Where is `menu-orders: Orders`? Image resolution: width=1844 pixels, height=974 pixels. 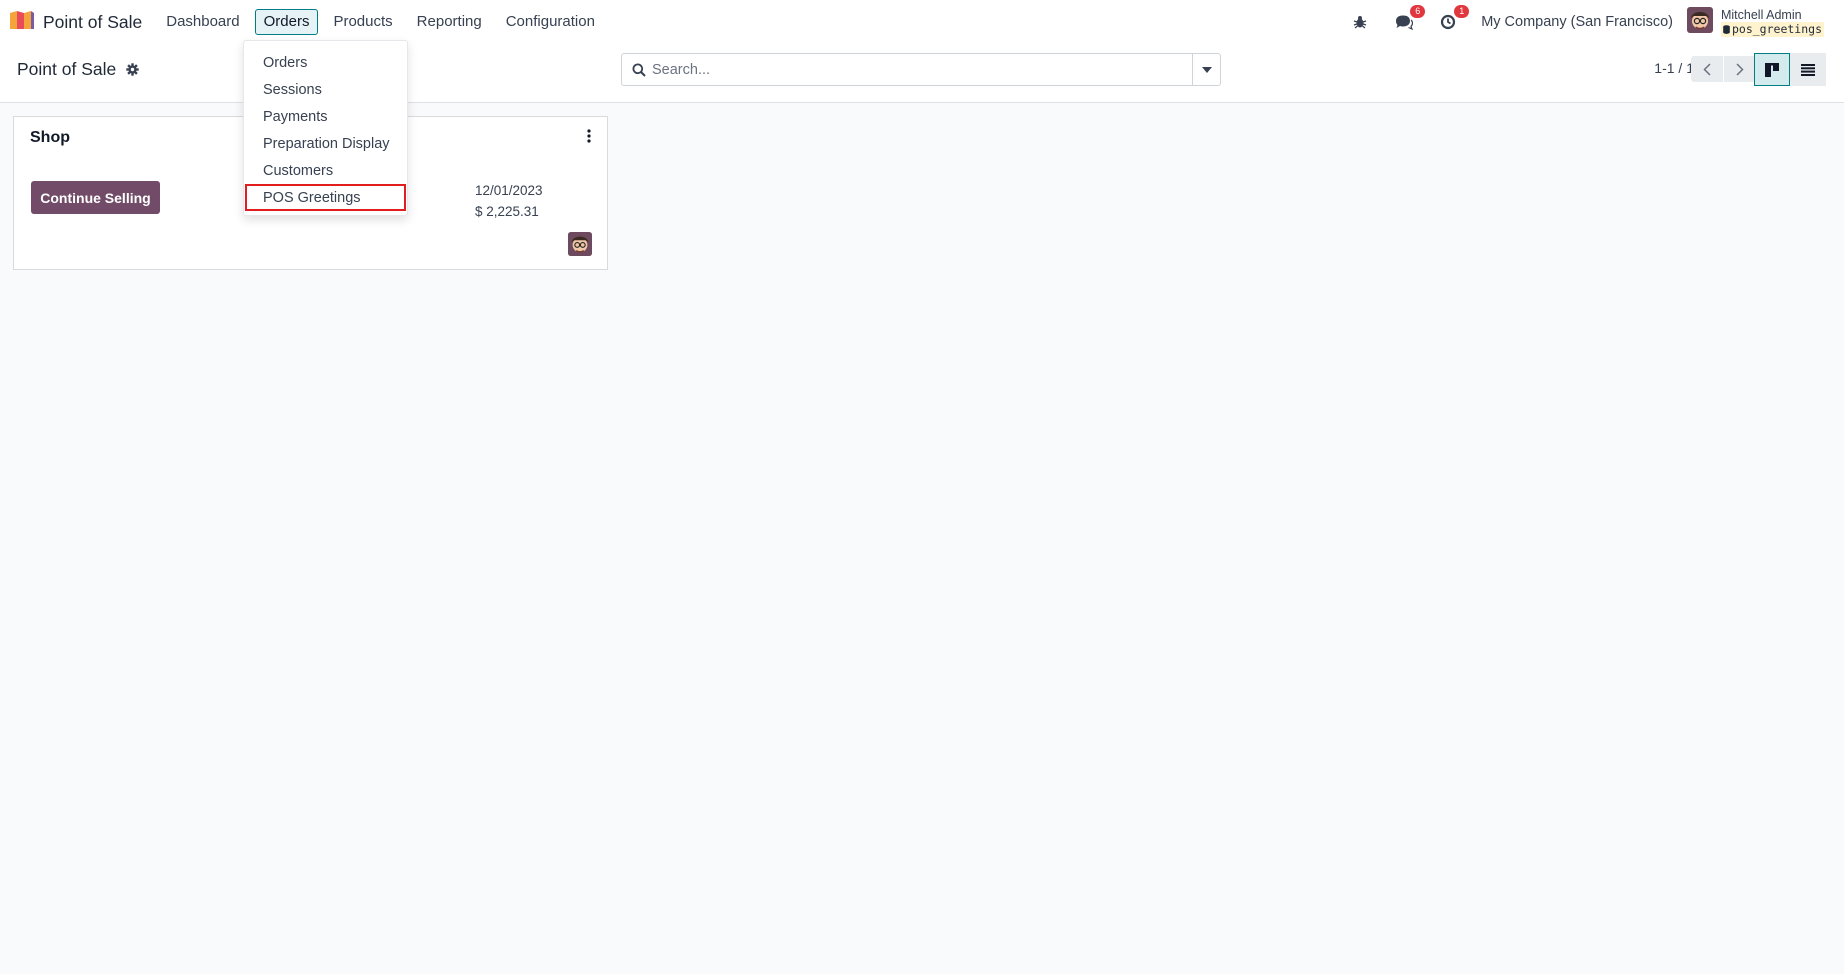
menu-orders: Orders is located at coordinates (286, 22).